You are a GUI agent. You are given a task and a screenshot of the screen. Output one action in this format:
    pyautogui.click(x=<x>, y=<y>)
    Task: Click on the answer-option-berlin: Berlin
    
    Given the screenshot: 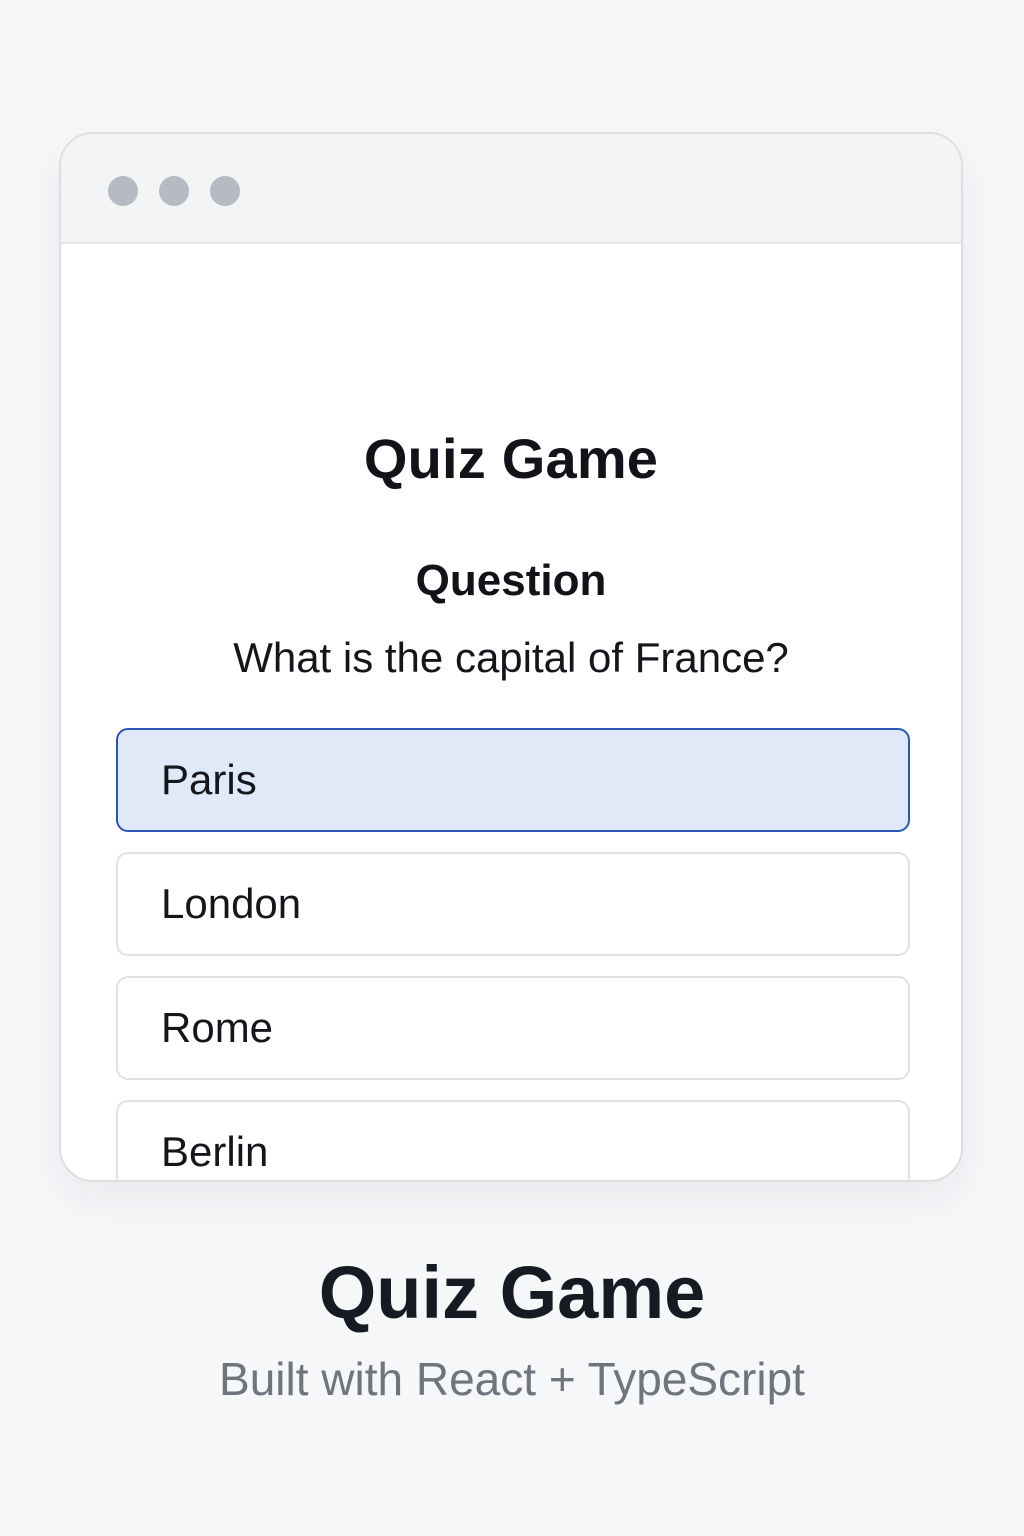 What is the action you would take?
    pyautogui.click(x=513, y=1140)
    